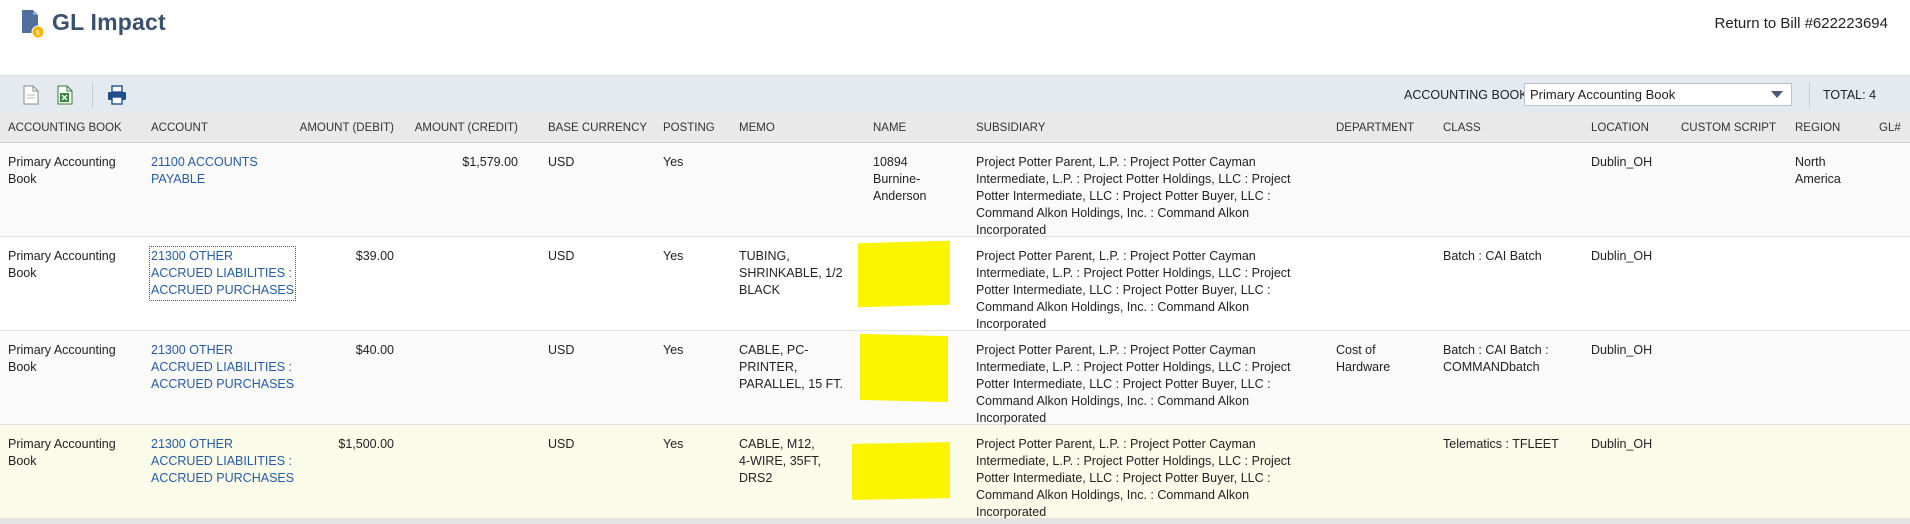 The height and width of the screenshot is (524, 1910). Describe the element at coordinates (335, 128) in the screenshot. I see `col-amount-debit: AMOUNT (DEBIT)` at that location.